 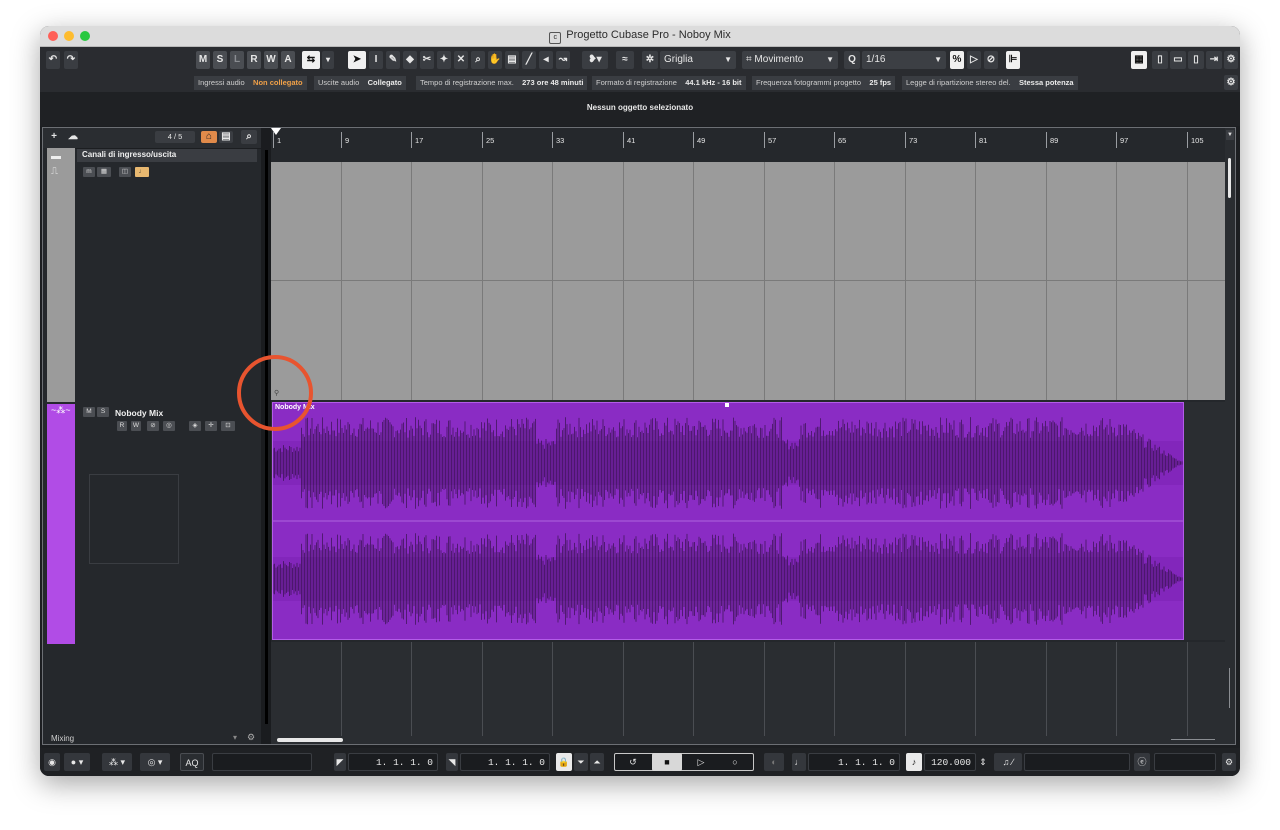 I want to click on stop-button-icon: ■, so click(x=667, y=762).